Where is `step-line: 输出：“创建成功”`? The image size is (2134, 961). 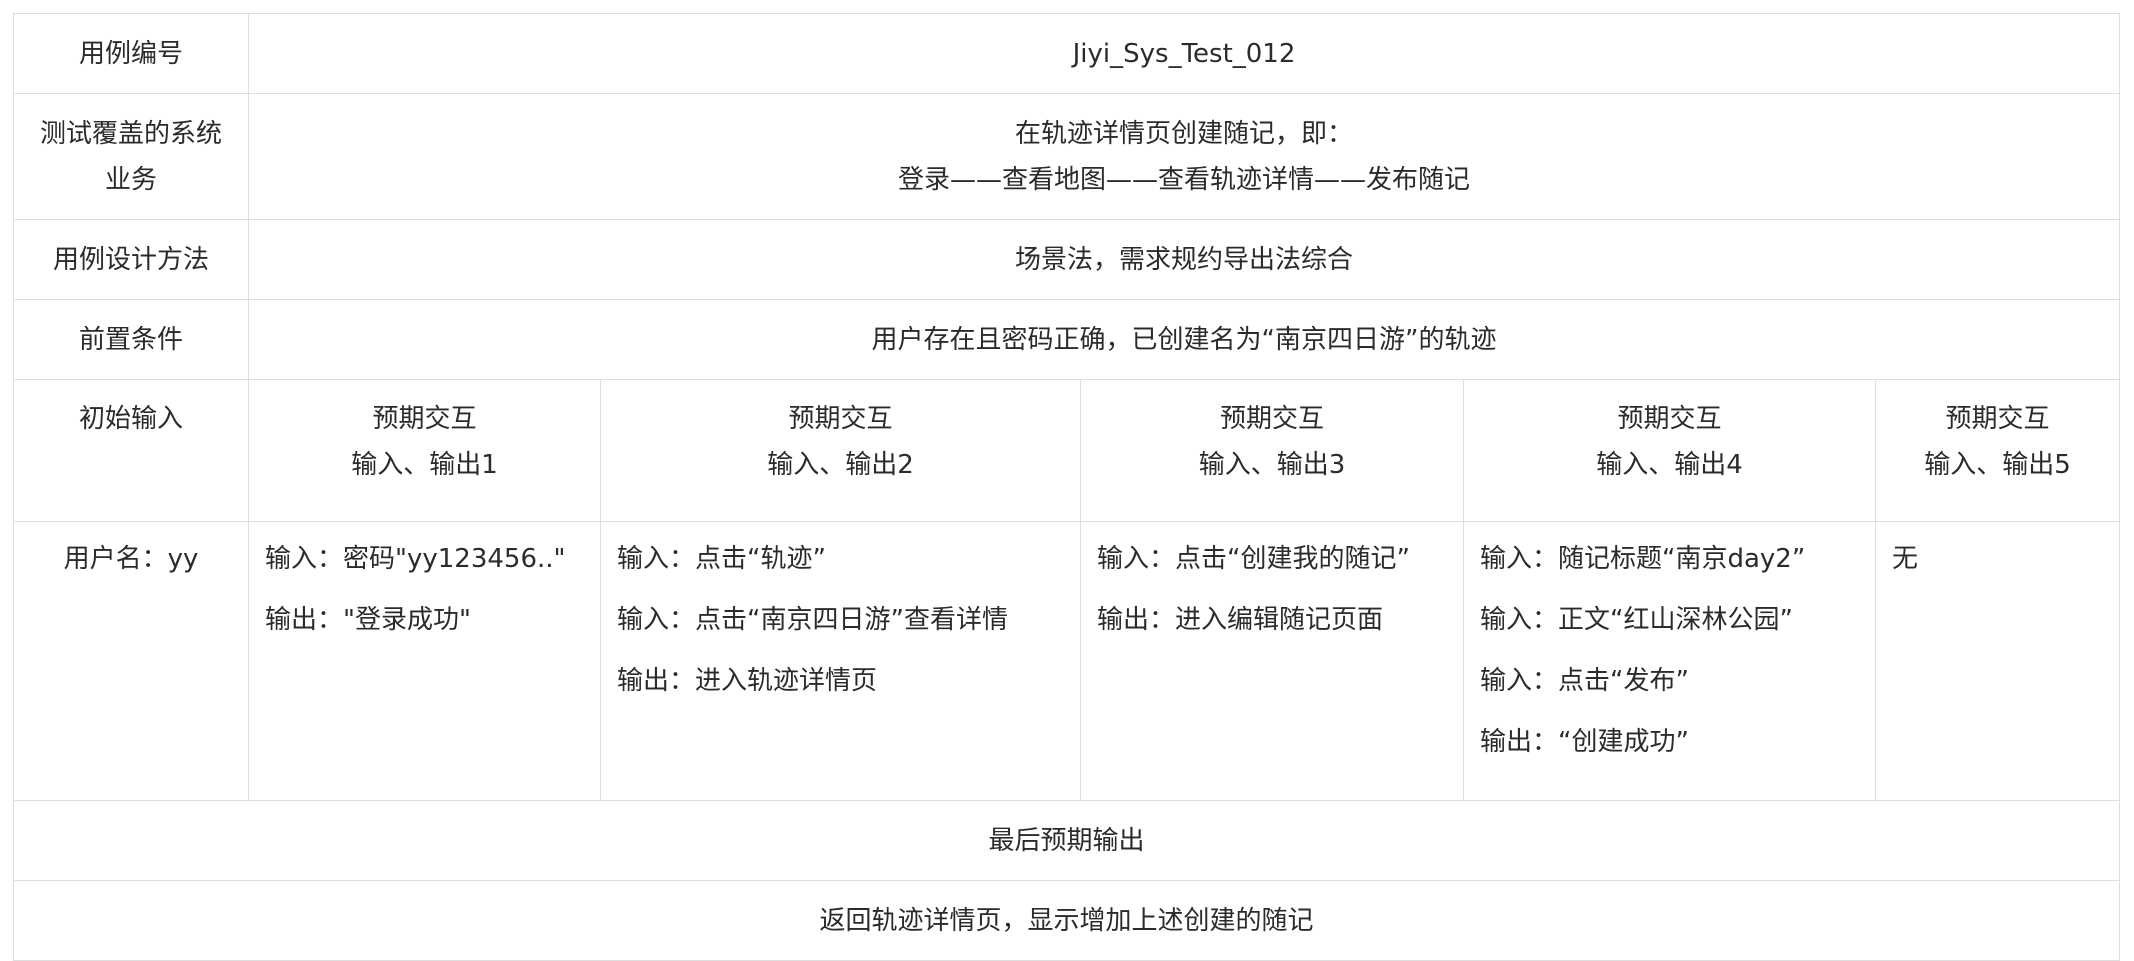
step-line: 输出：“创建成功” is located at coordinates (1584, 742).